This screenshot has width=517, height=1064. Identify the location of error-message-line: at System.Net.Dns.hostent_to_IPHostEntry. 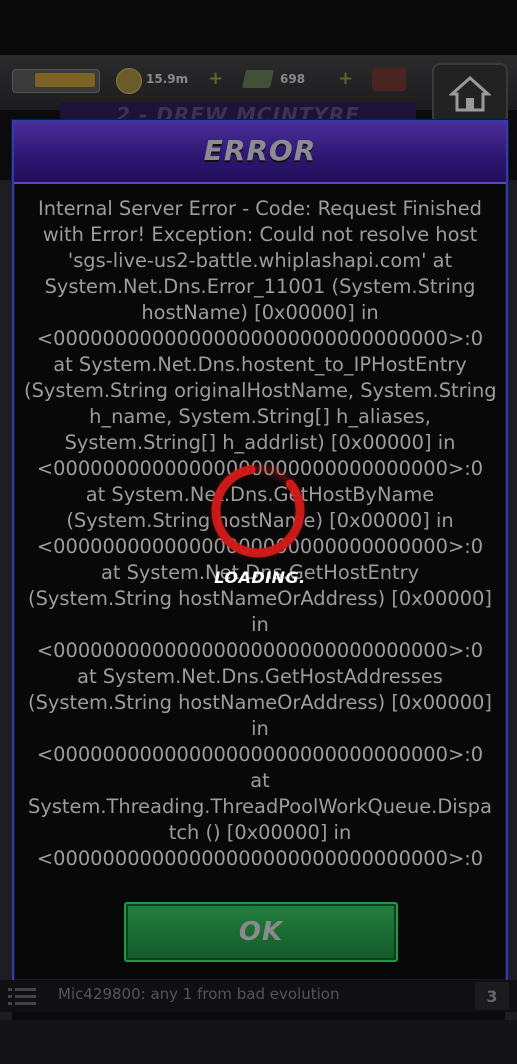
(260, 364).